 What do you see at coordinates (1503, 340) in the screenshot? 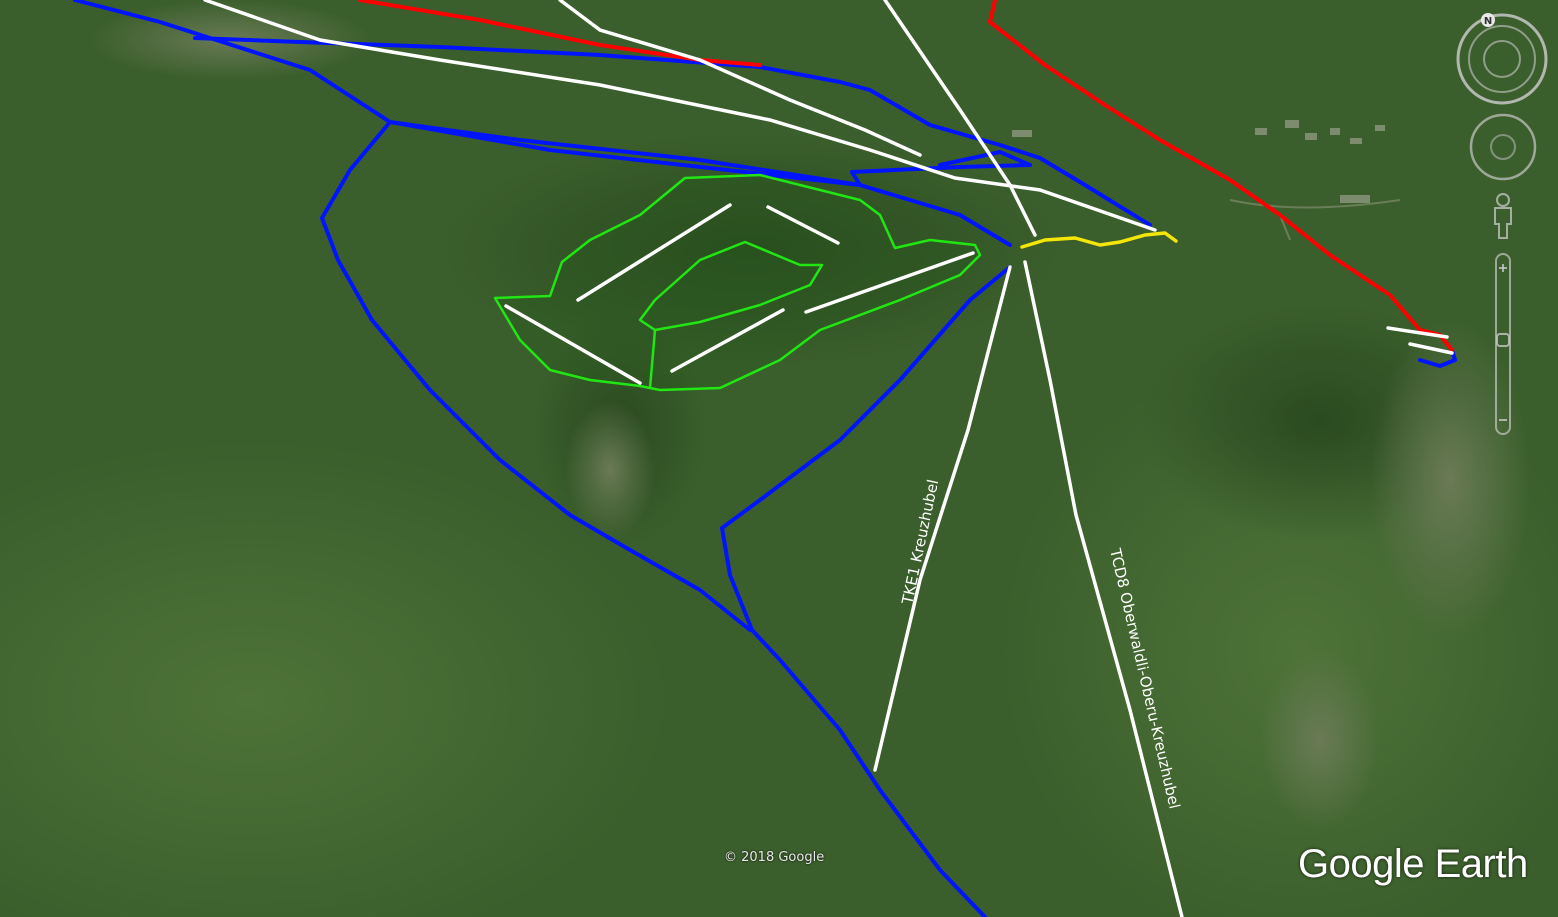
I see `zoom-slider-handle` at bounding box center [1503, 340].